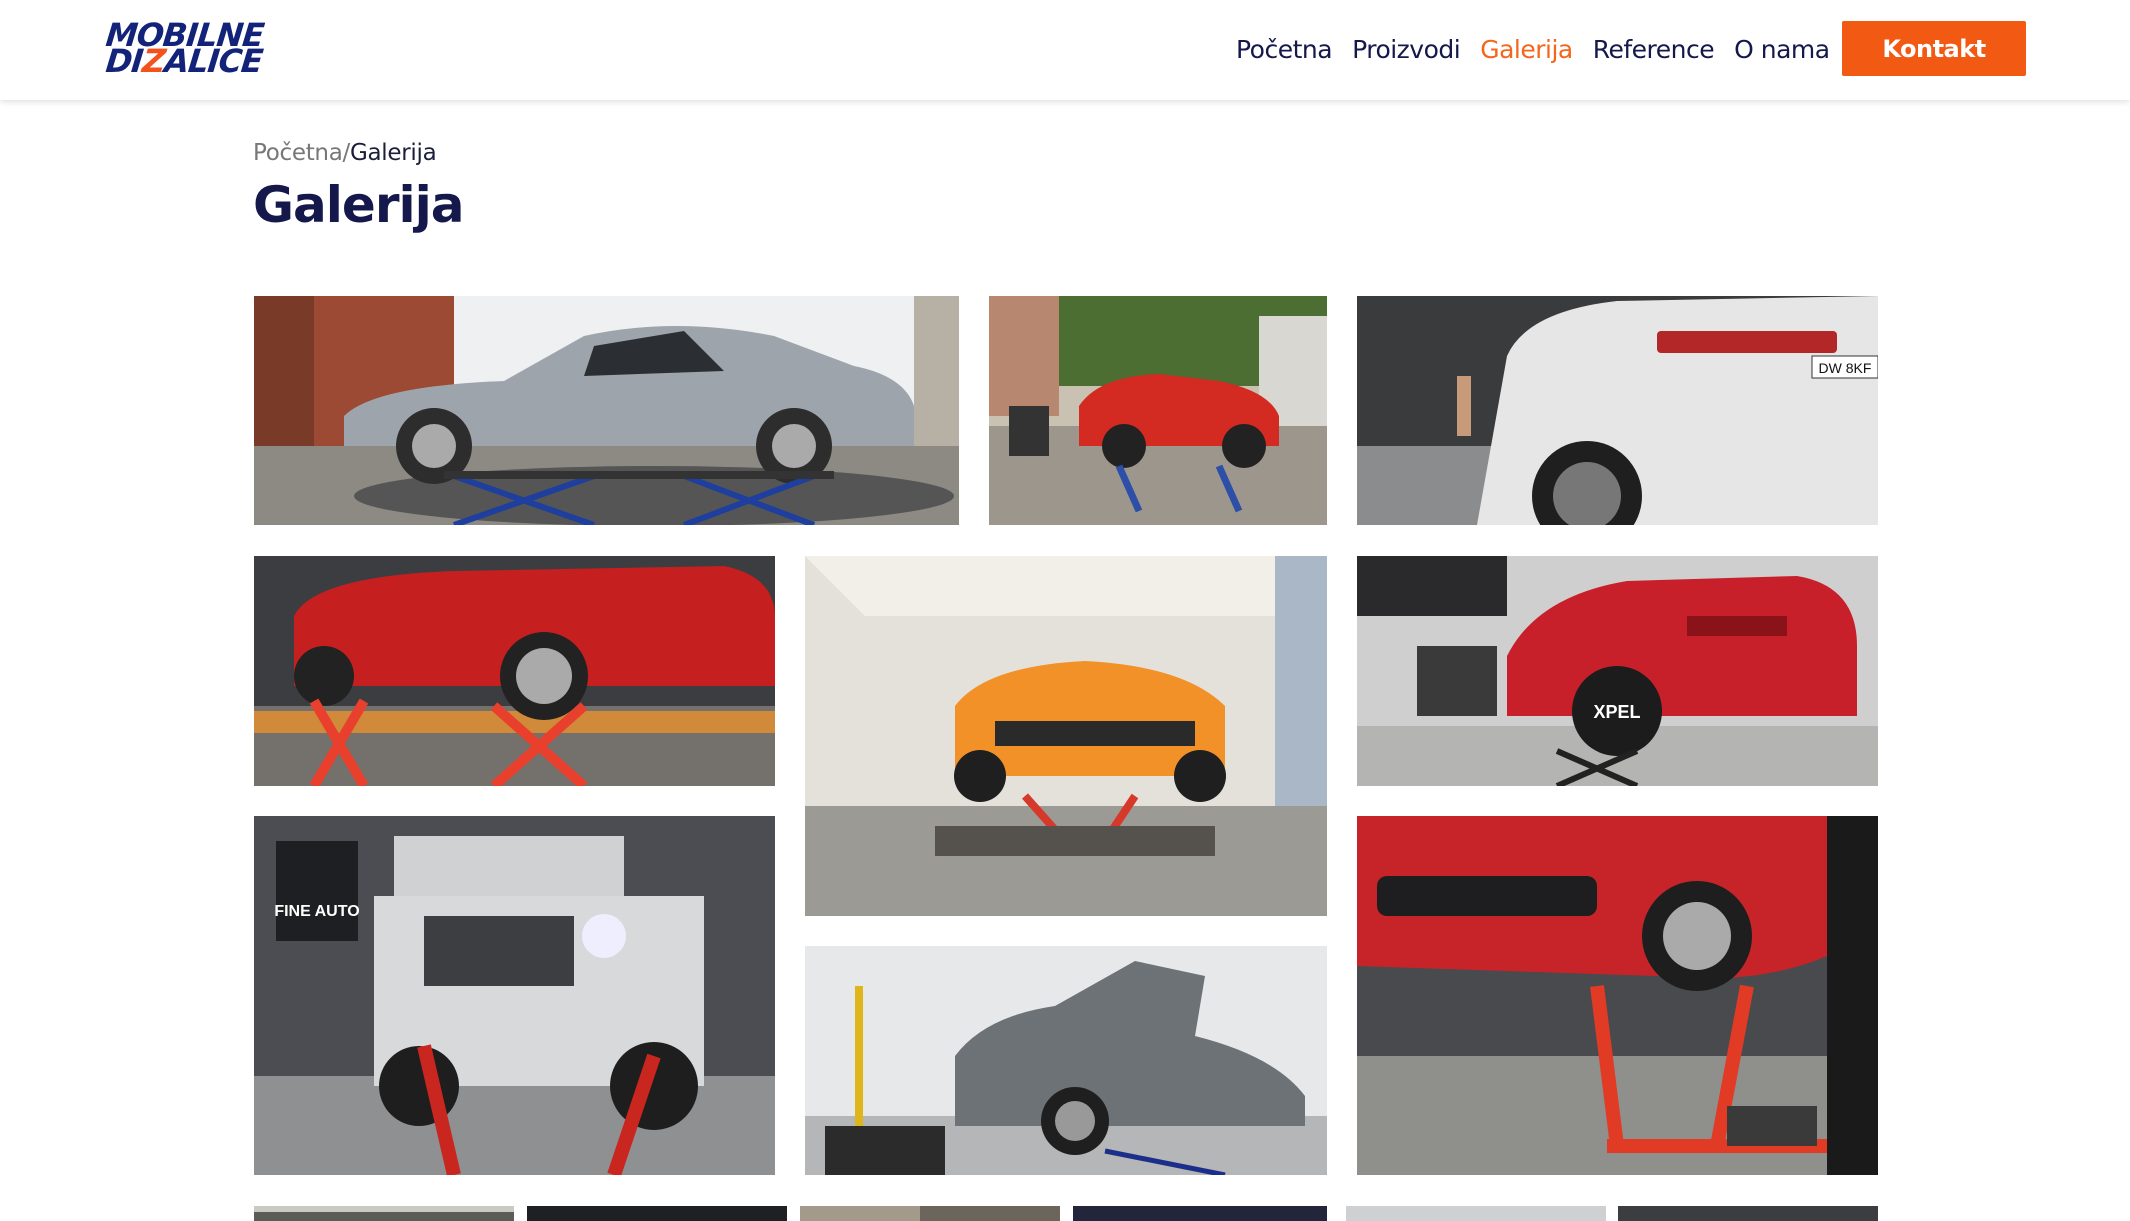  Describe the element at coordinates (514, 671) in the screenshot. I see `gallery-image-red-sports-car` at that location.